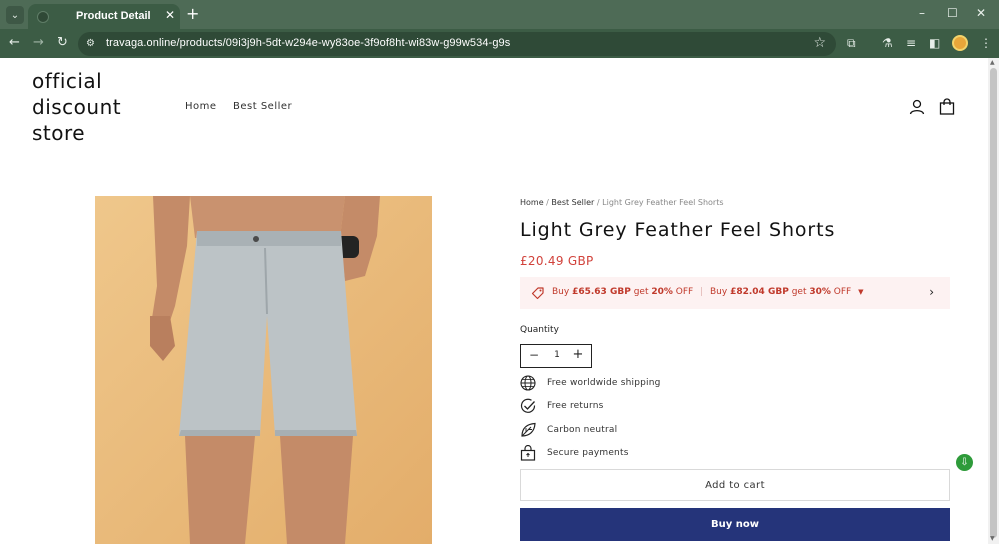 This screenshot has width=999, height=544. Describe the element at coordinates (557, 261) in the screenshot. I see `product-price: £20.49 GBP` at that location.